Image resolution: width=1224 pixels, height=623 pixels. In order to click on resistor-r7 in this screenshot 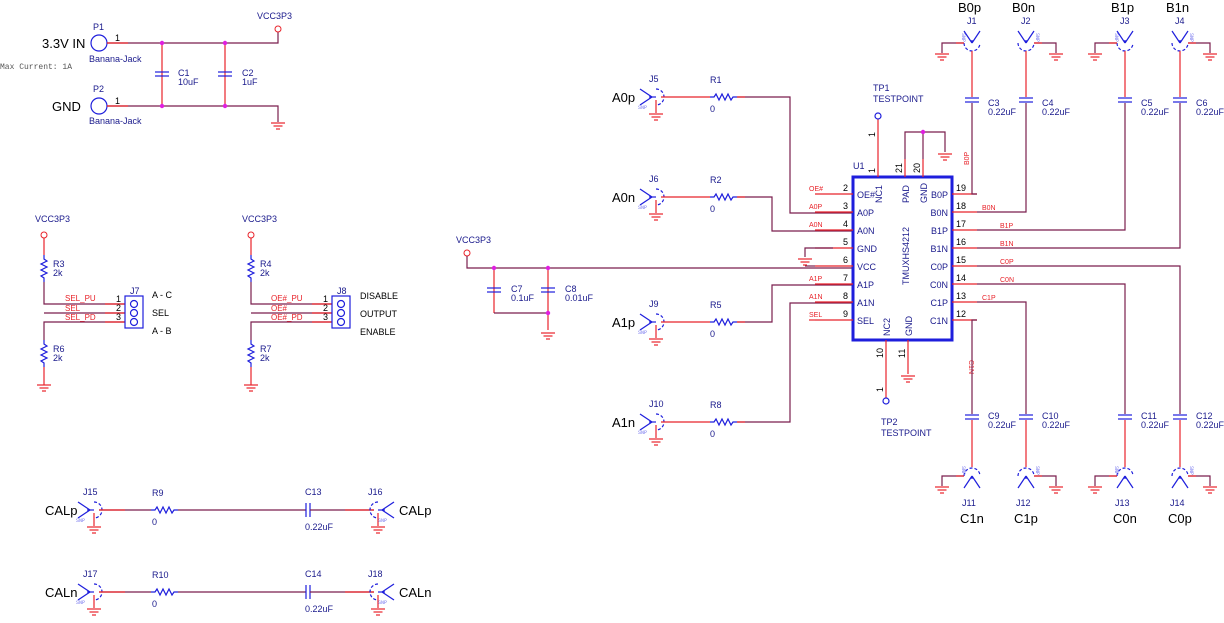, I will do `click(251, 353)`.